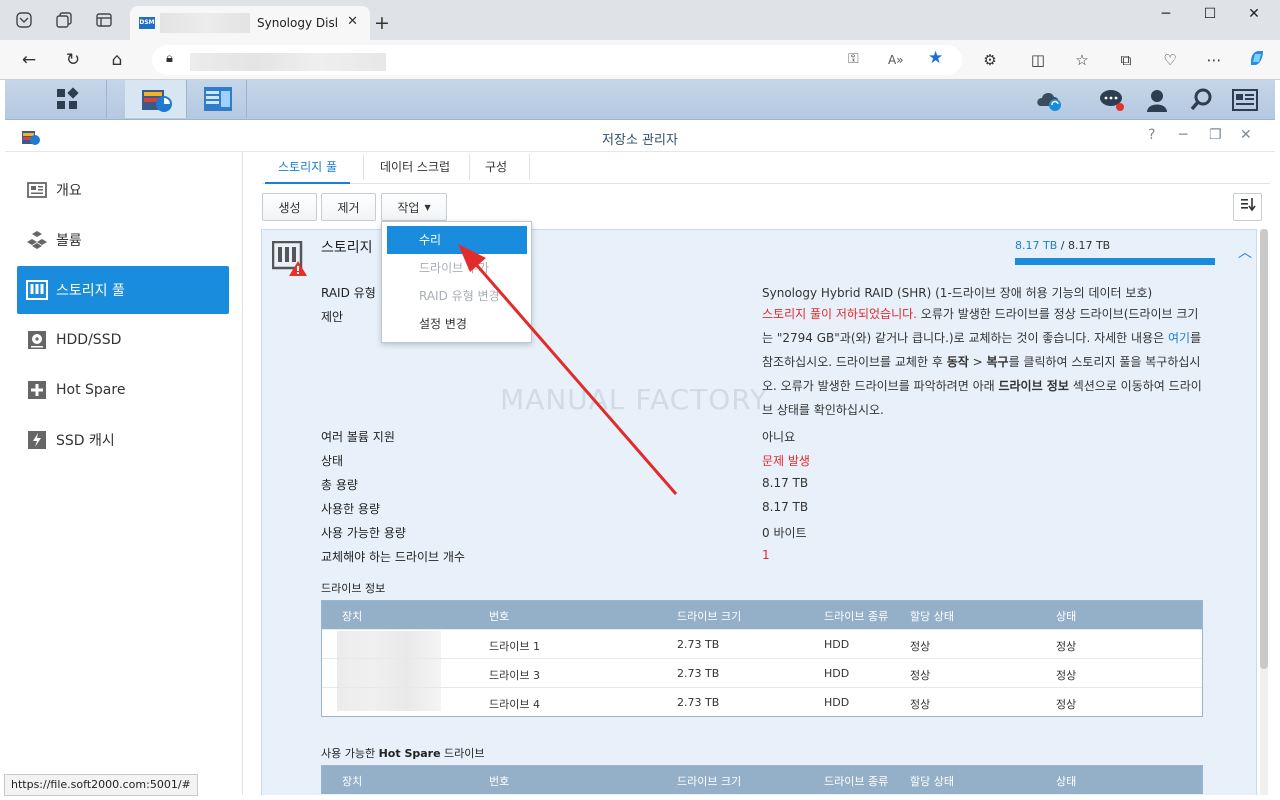 The width and height of the screenshot is (1280, 800). Describe the element at coordinates (1179, 338) in the screenshot. I see `advice-link: 여기` at that location.